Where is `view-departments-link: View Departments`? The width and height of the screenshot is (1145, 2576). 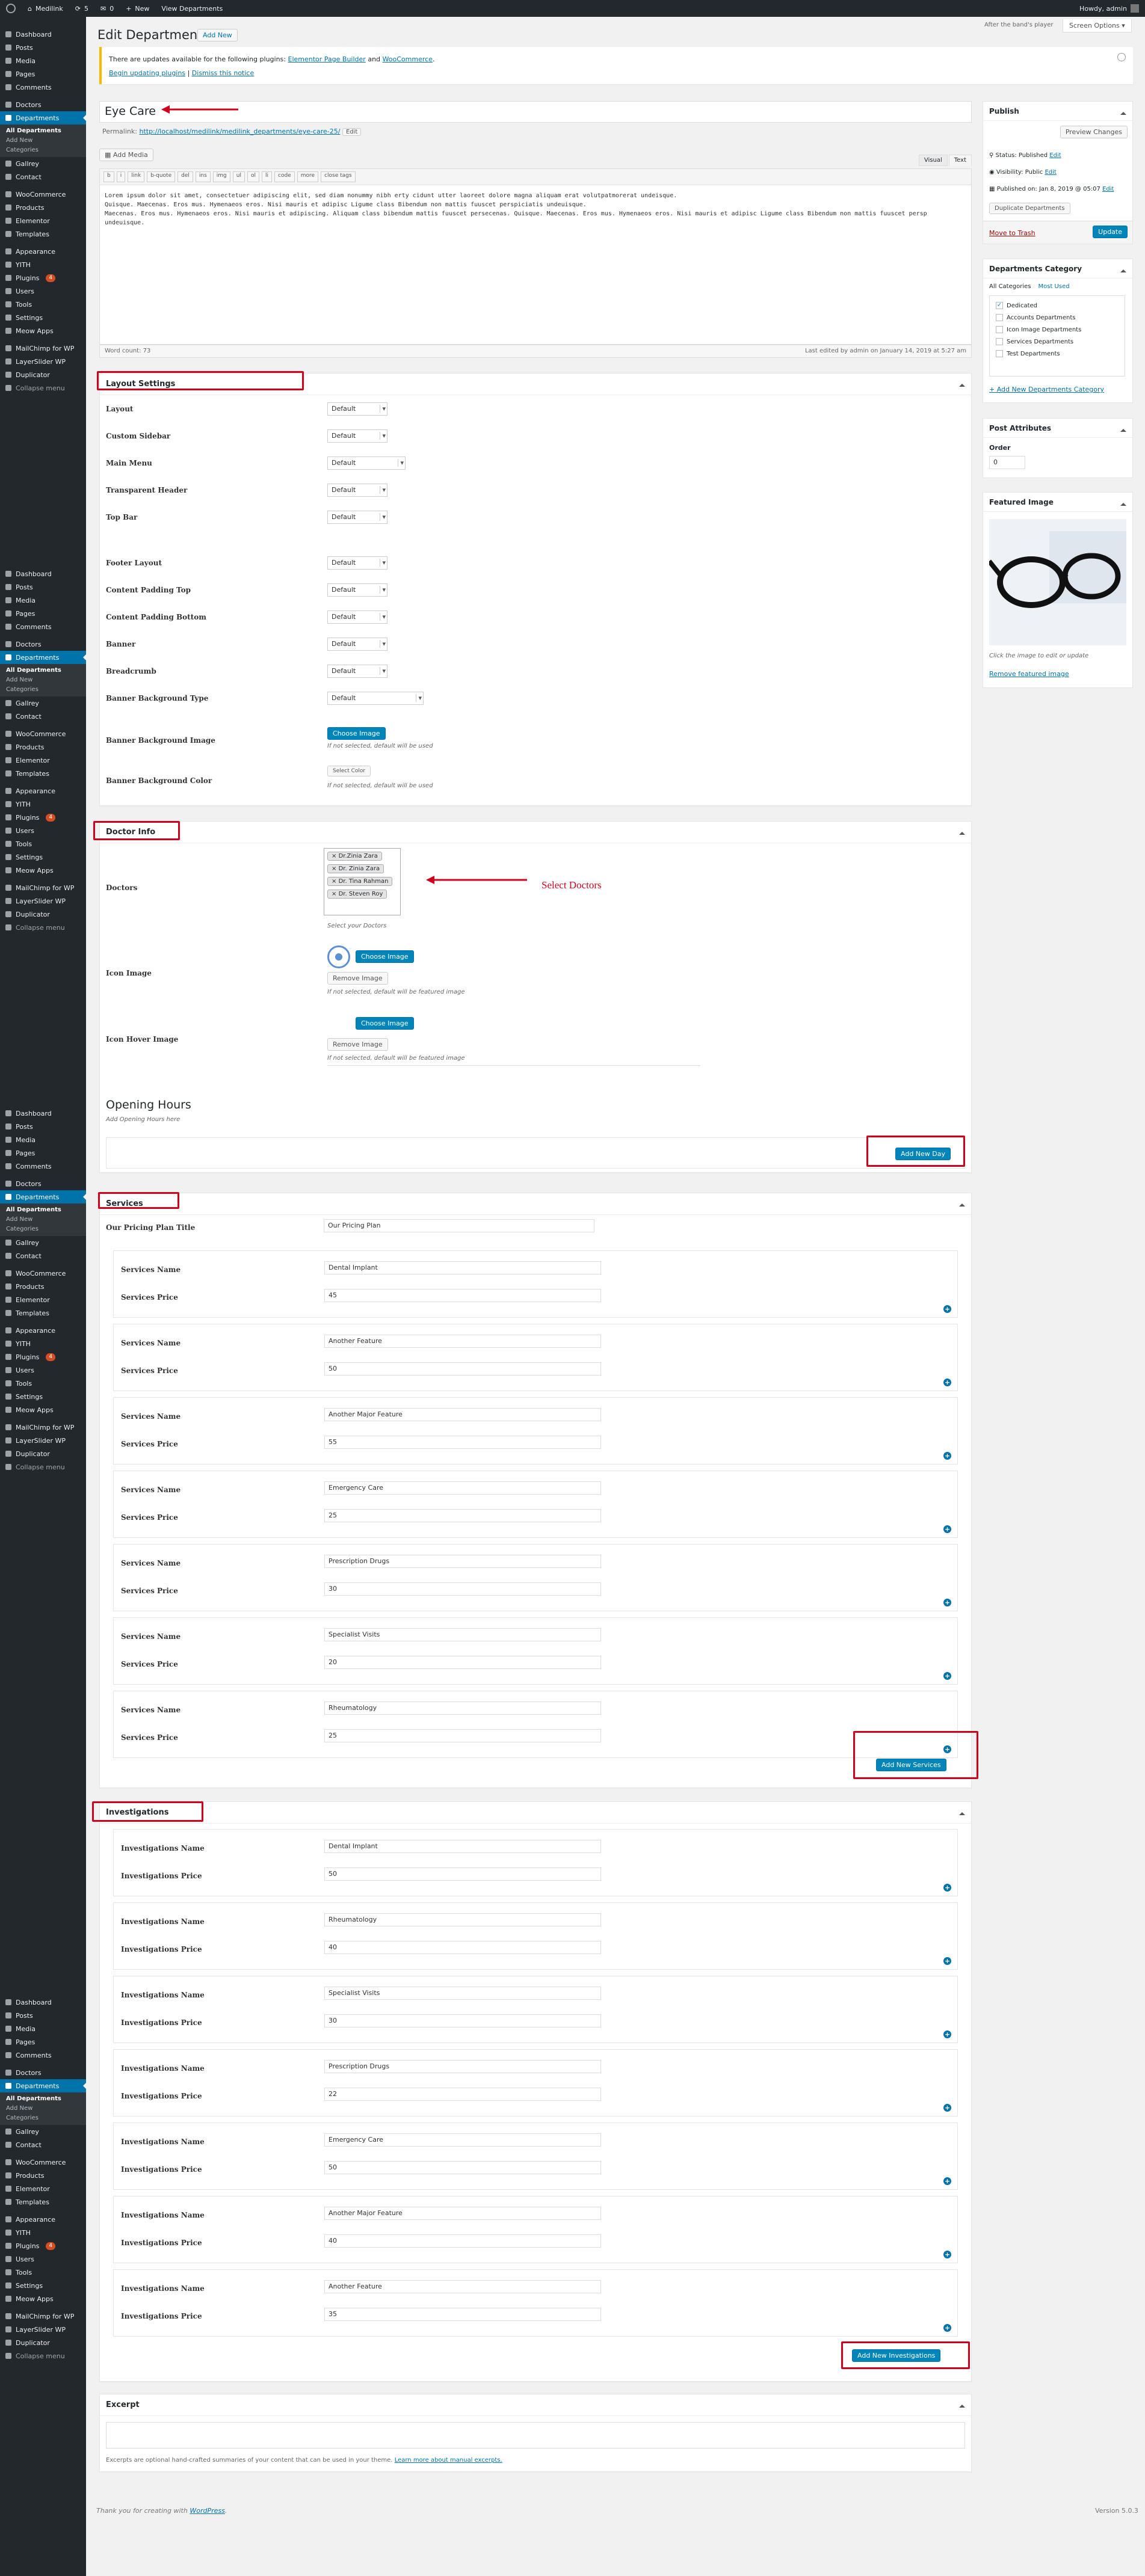
view-departments-link: View Departments is located at coordinates (192, 8).